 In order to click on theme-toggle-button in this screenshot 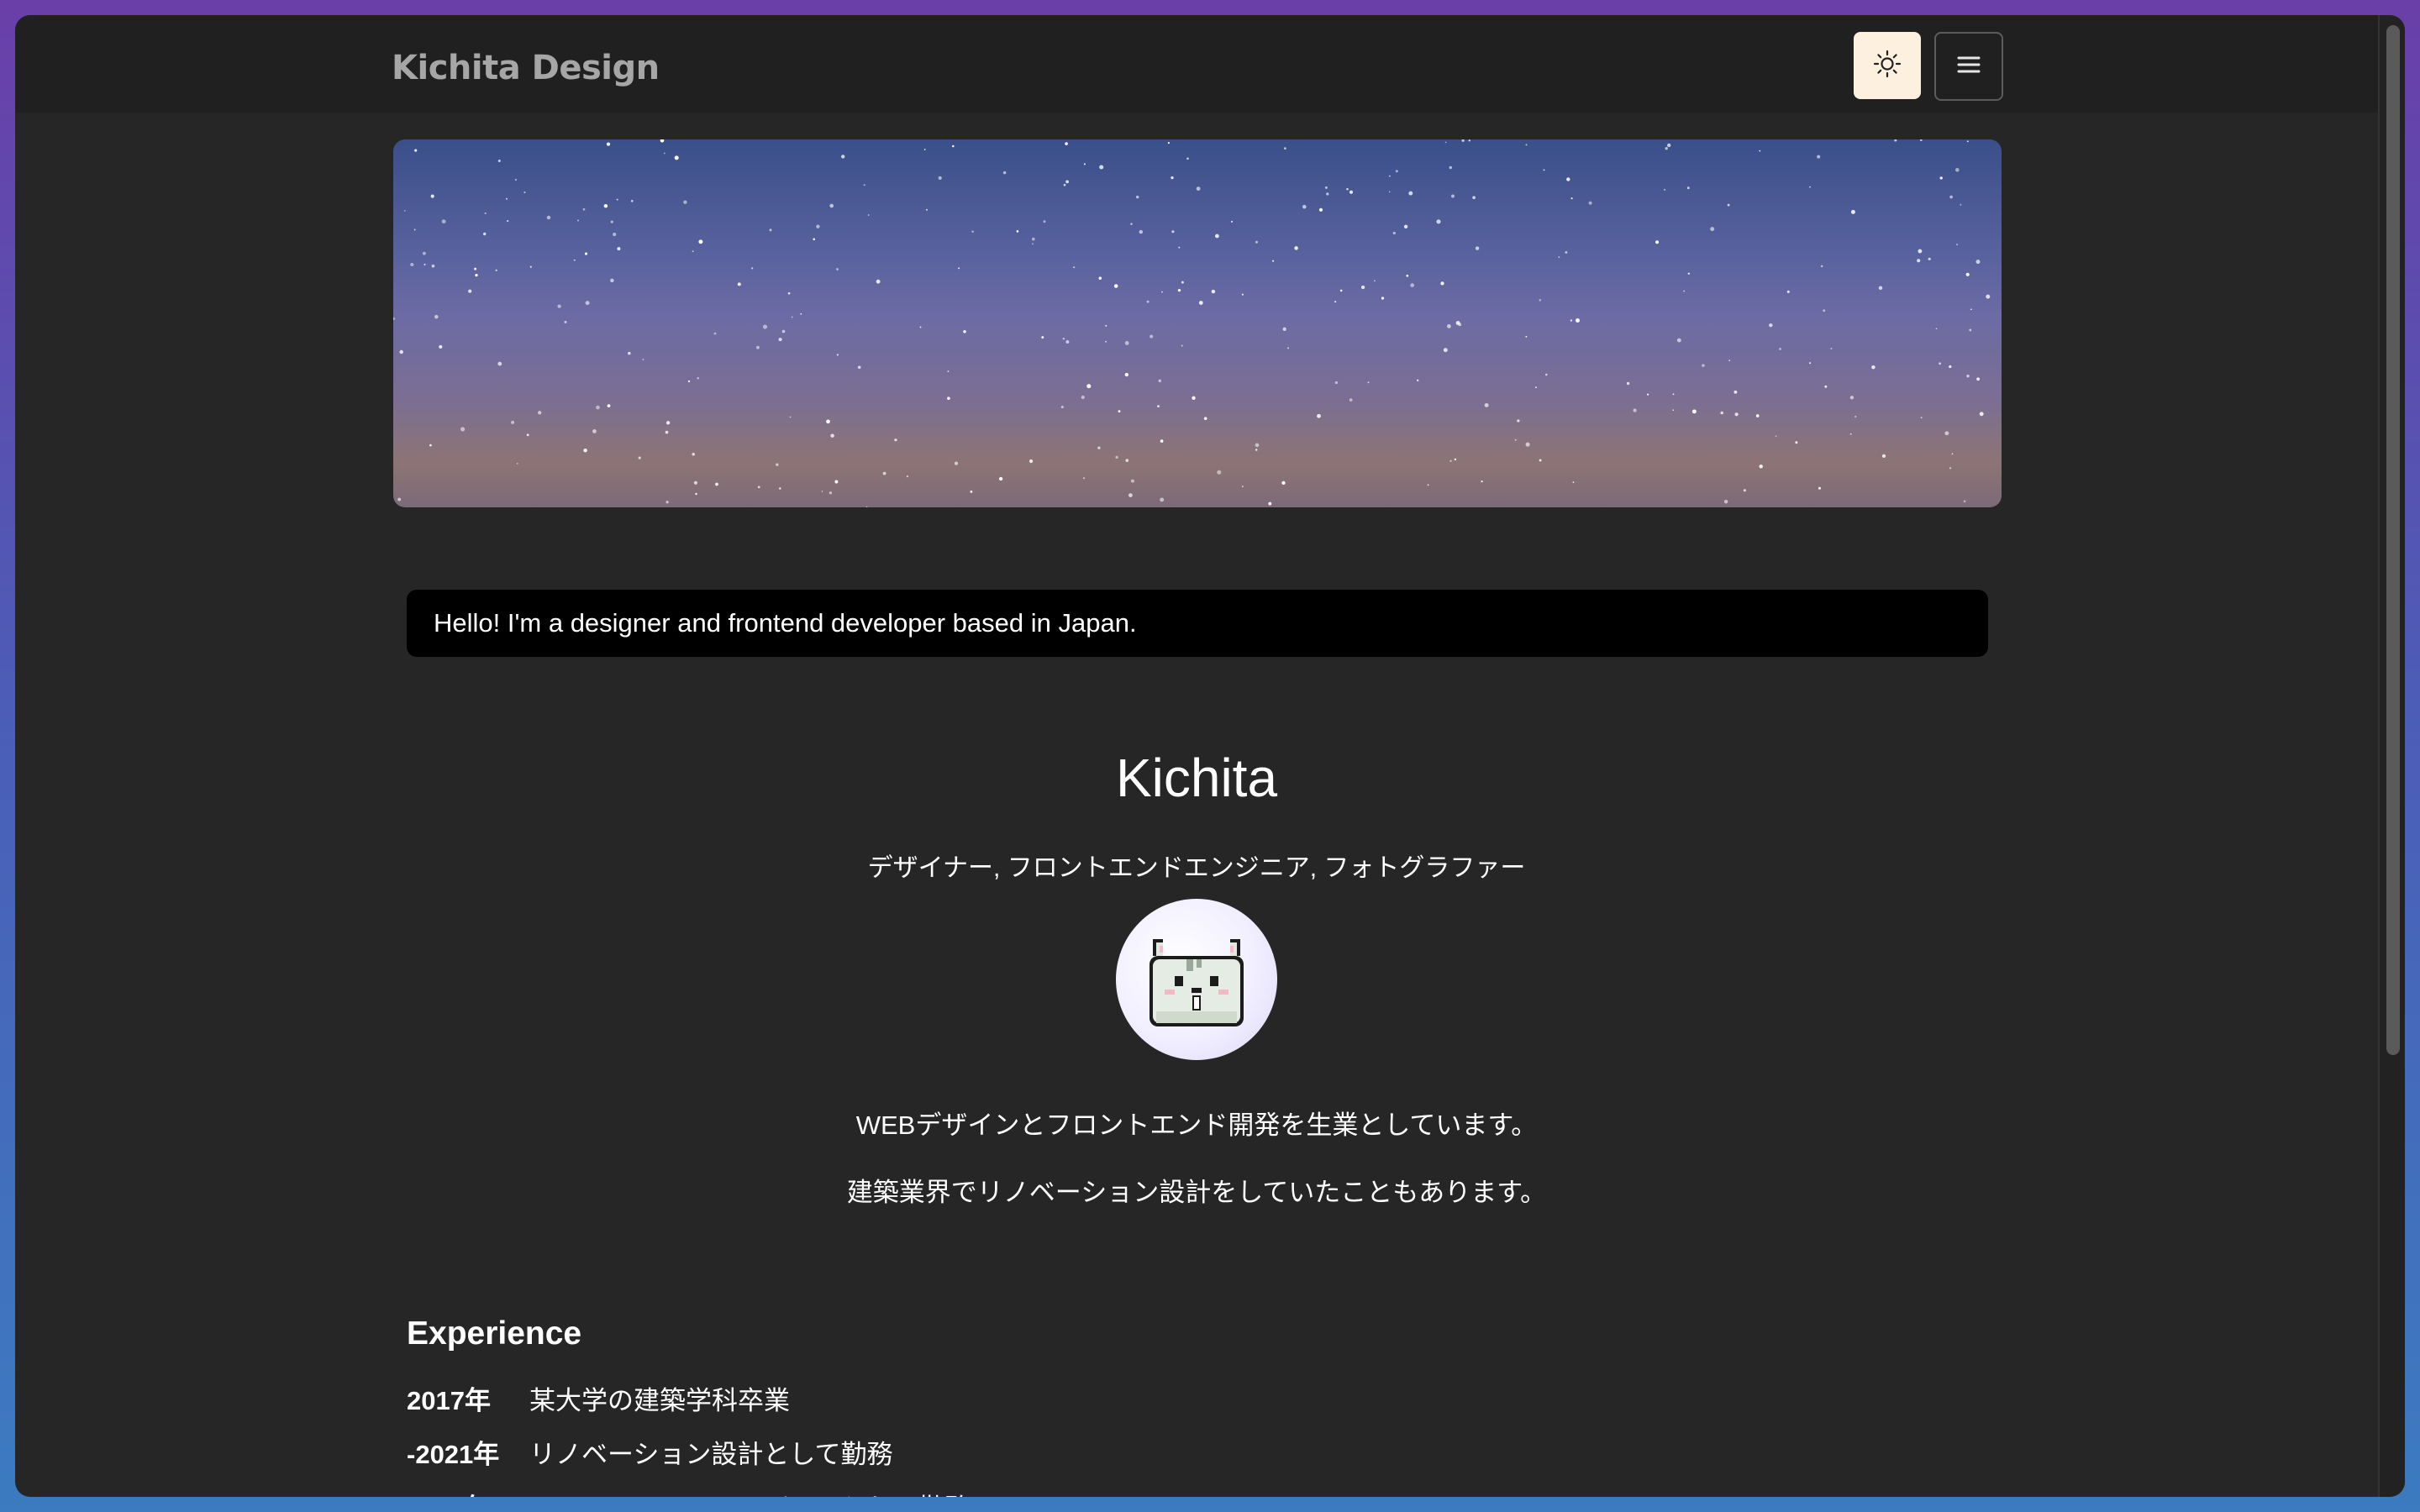, I will do `click(1887, 65)`.